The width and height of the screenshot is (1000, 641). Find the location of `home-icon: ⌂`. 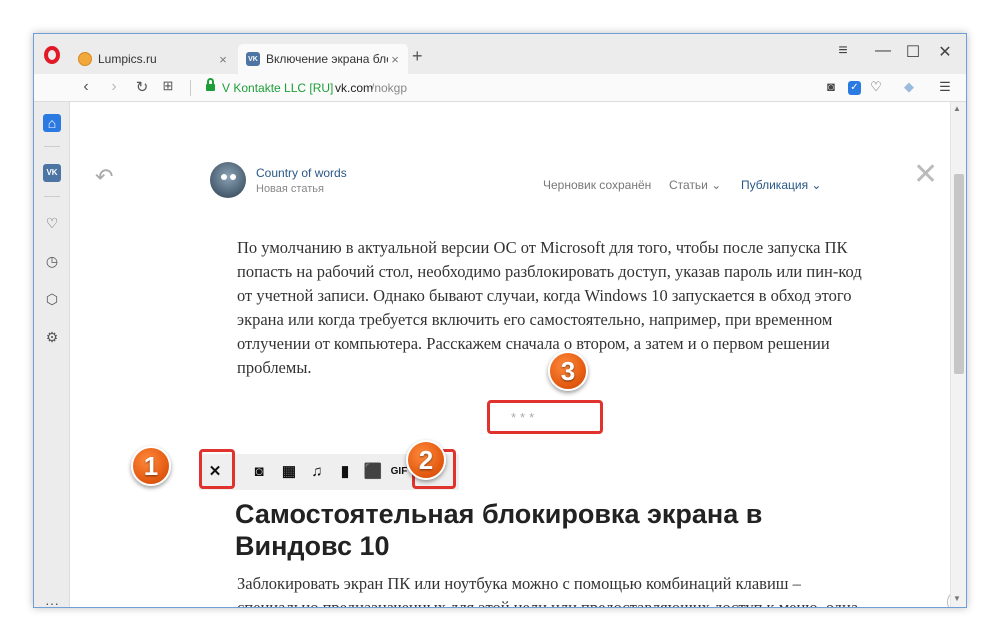

home-icon: ⌂ is located at coordinates (52, 123).